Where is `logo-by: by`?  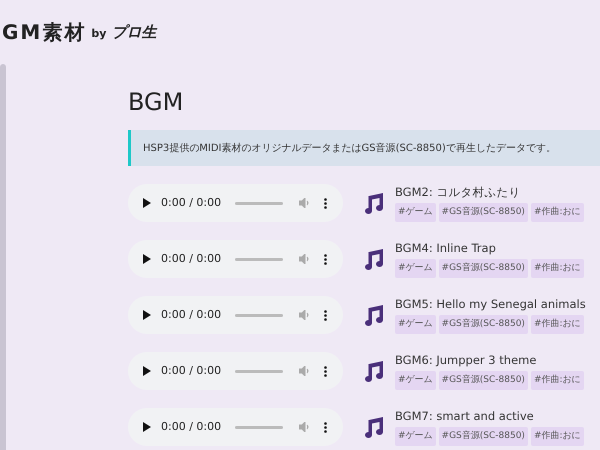 logo-by: by is located at coordinates (98, 34).